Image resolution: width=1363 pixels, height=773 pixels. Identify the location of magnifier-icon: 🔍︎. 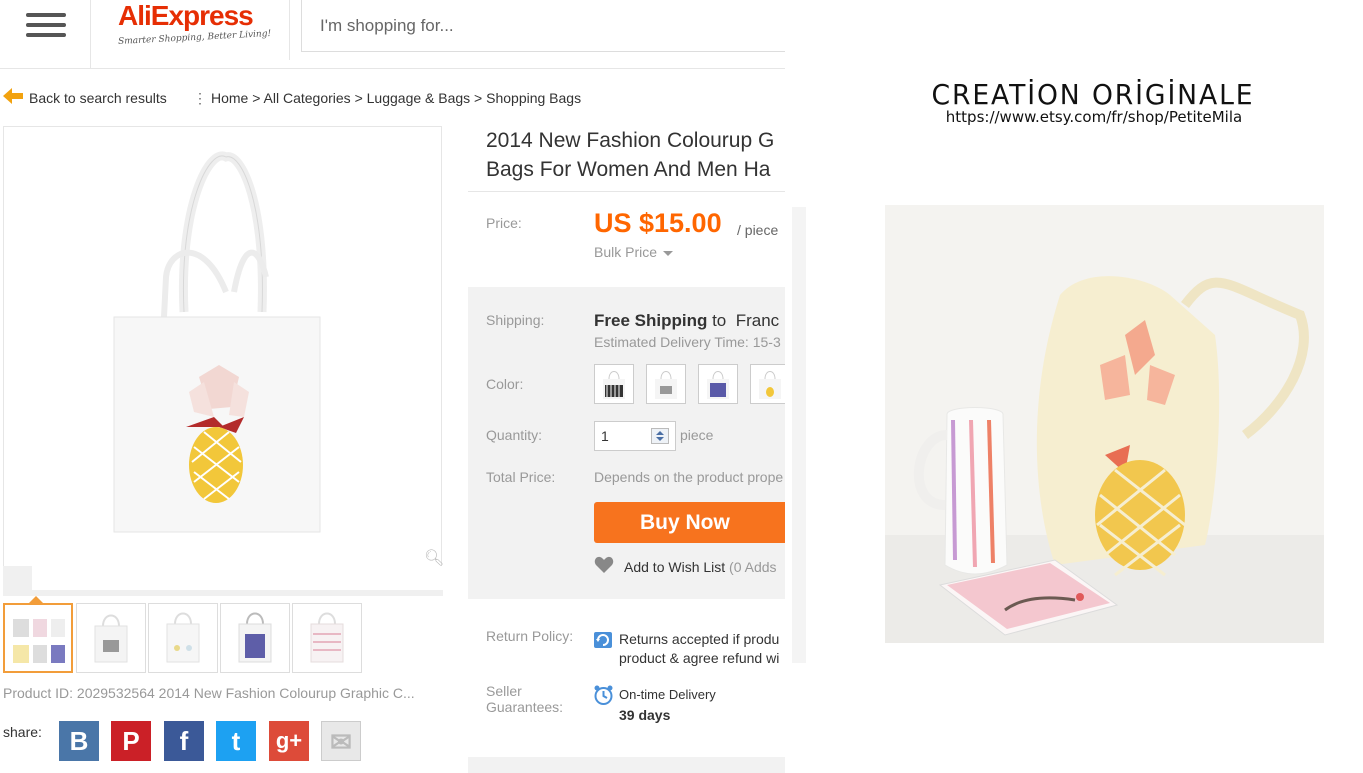
(434, 558).